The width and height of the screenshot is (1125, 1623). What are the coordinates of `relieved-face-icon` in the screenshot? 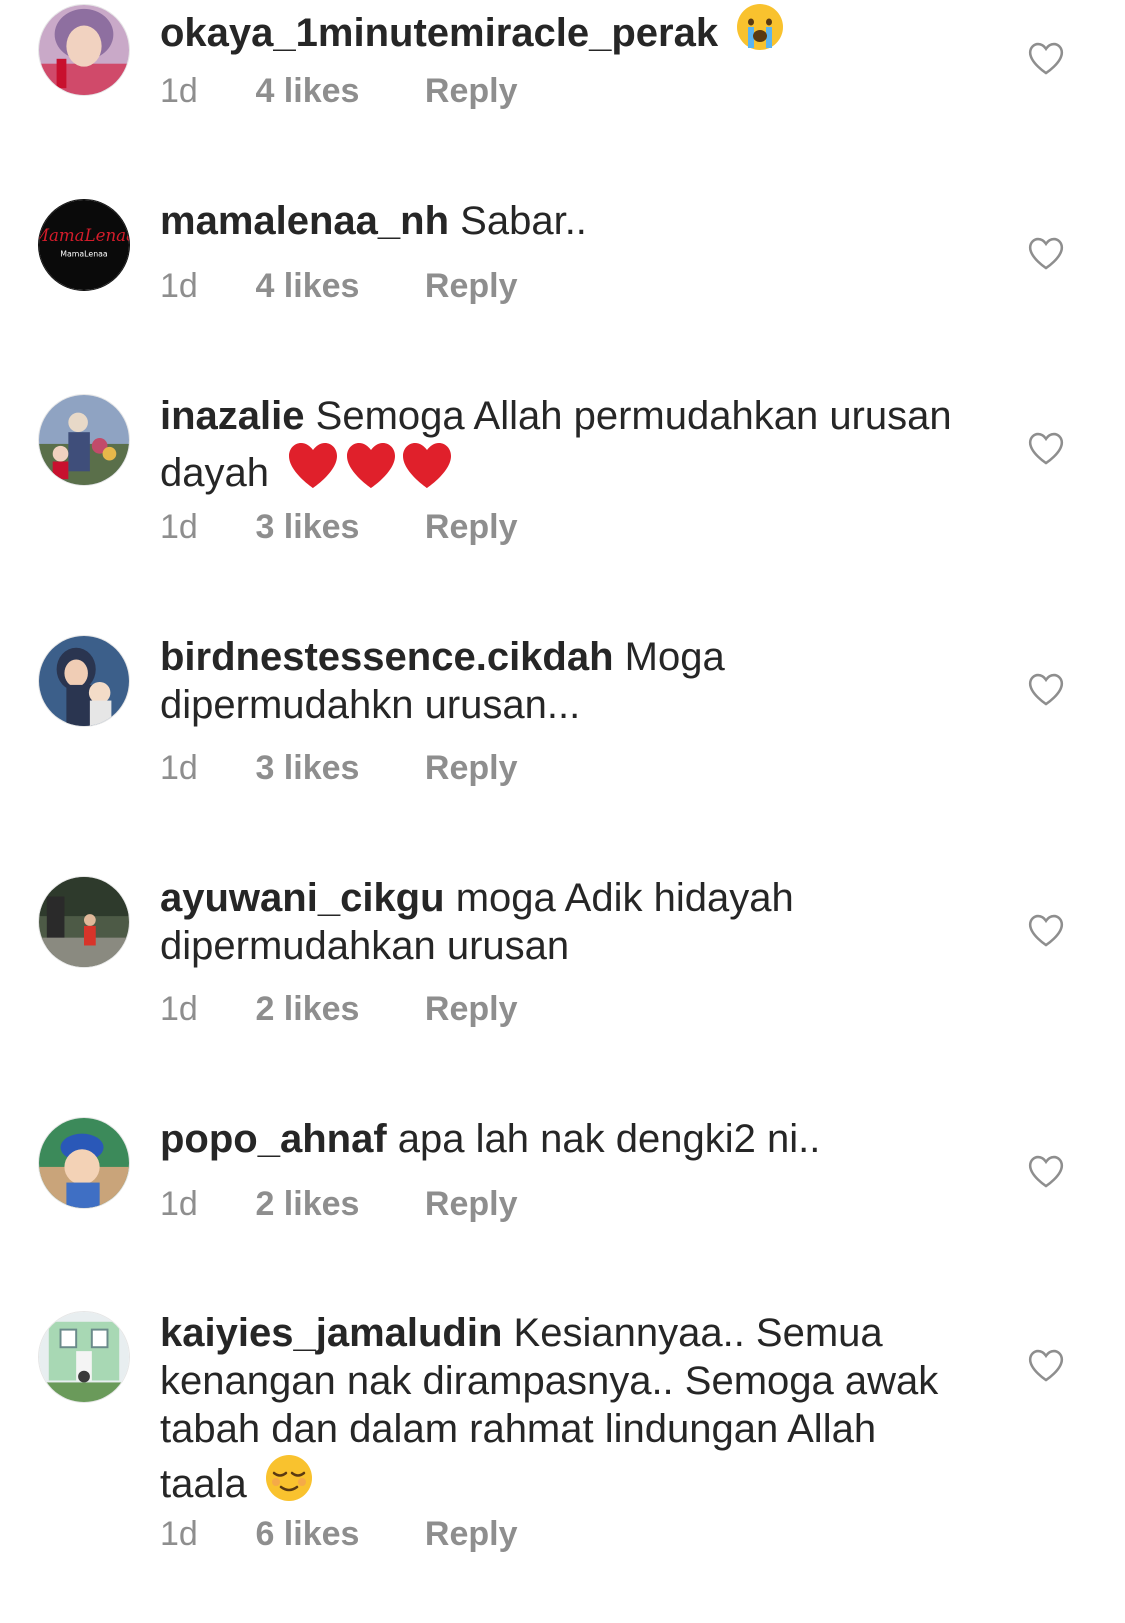 It's located at (289, 1483).